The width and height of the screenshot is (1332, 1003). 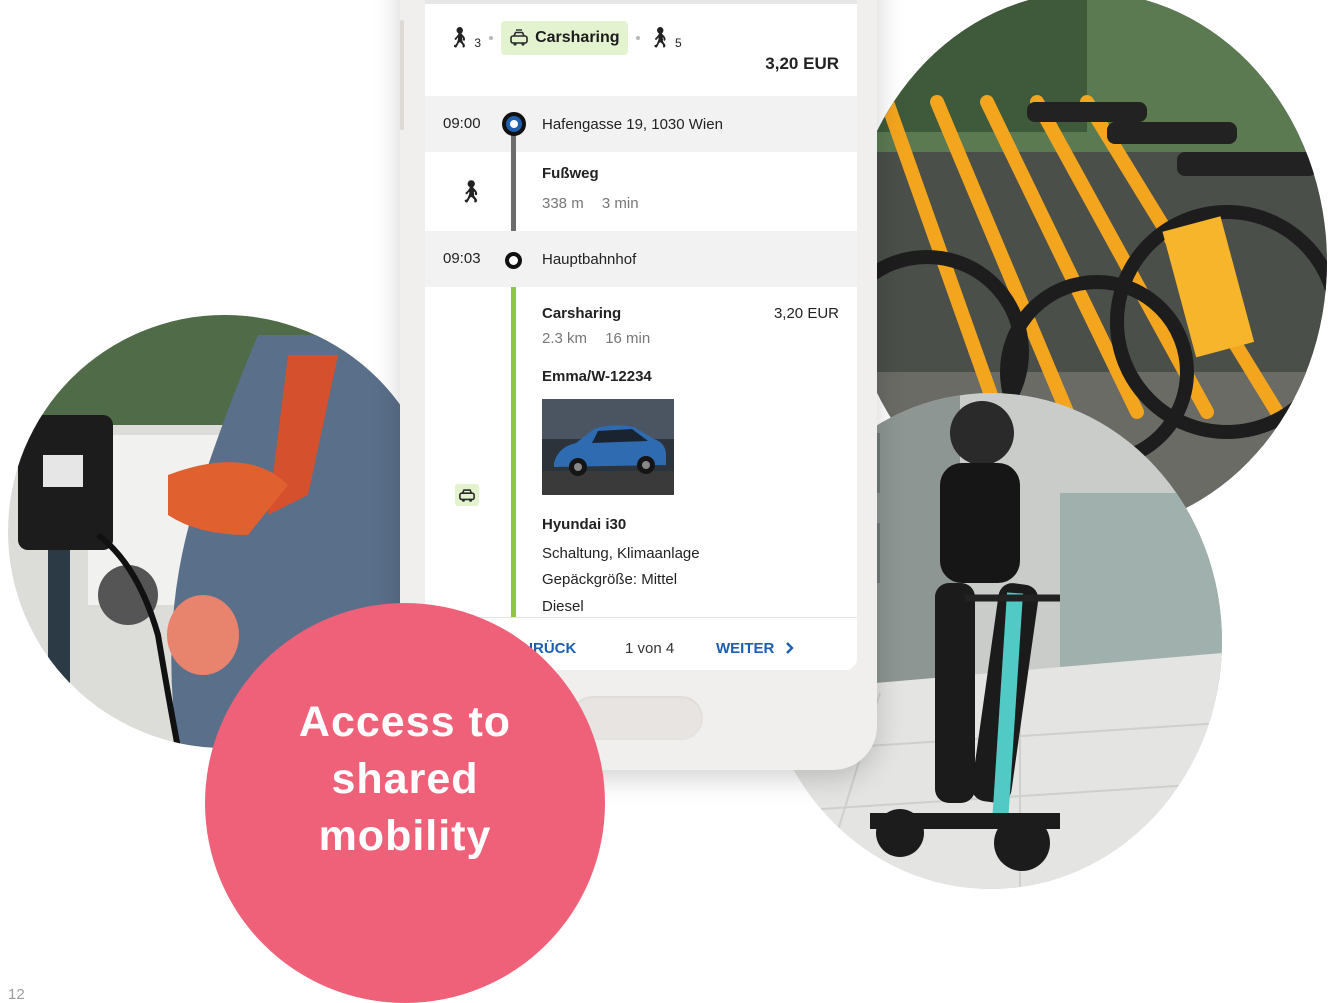 I want to click on stop-time: 09:03, so click(x=462, y=258).